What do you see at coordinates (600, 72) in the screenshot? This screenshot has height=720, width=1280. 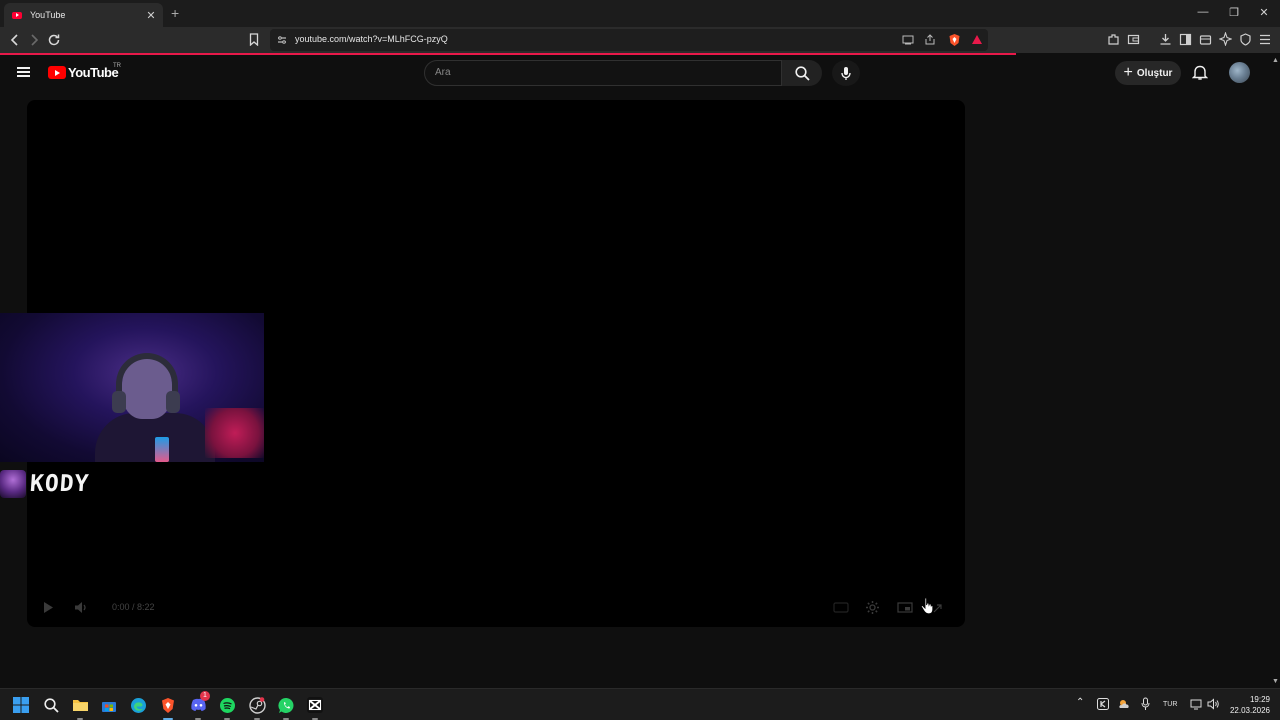 I see `search-input` at bounding box center [600, 72].